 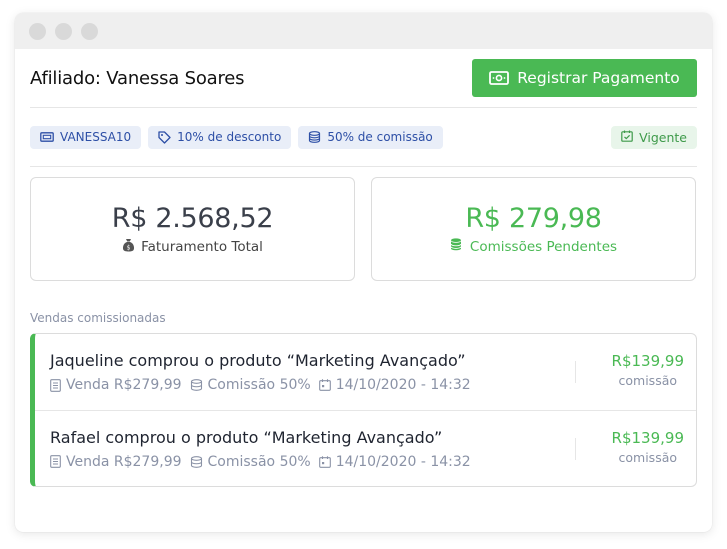 I want to click on window-maximize-dot, so click(x=89, y=31).